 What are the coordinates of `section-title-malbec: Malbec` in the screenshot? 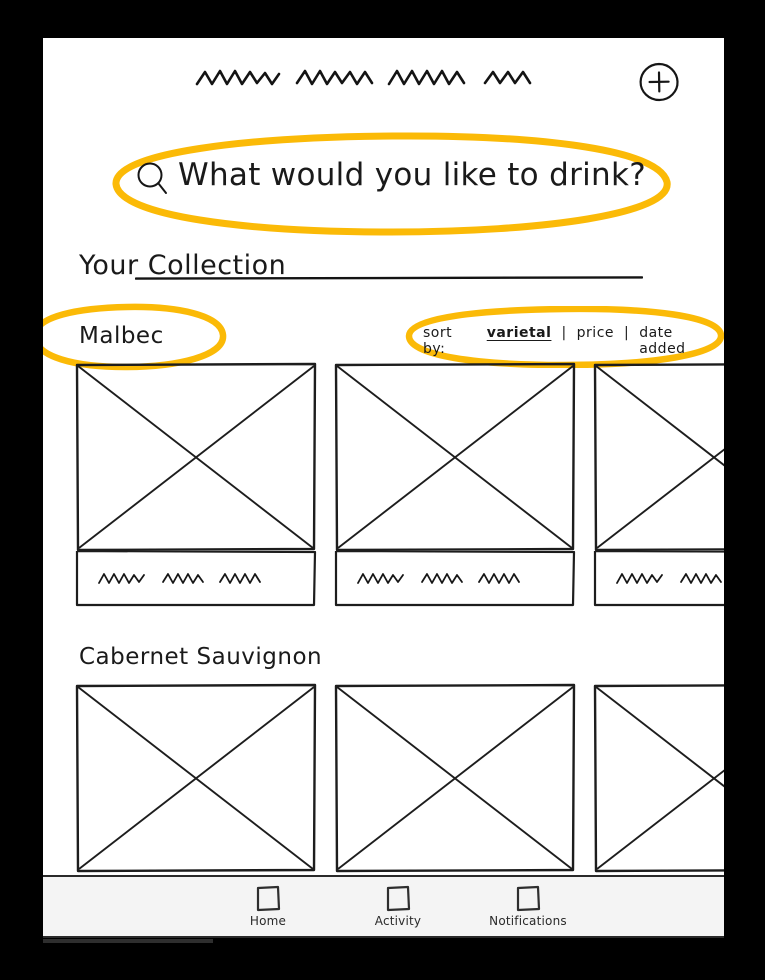 It's located at (121, 336).